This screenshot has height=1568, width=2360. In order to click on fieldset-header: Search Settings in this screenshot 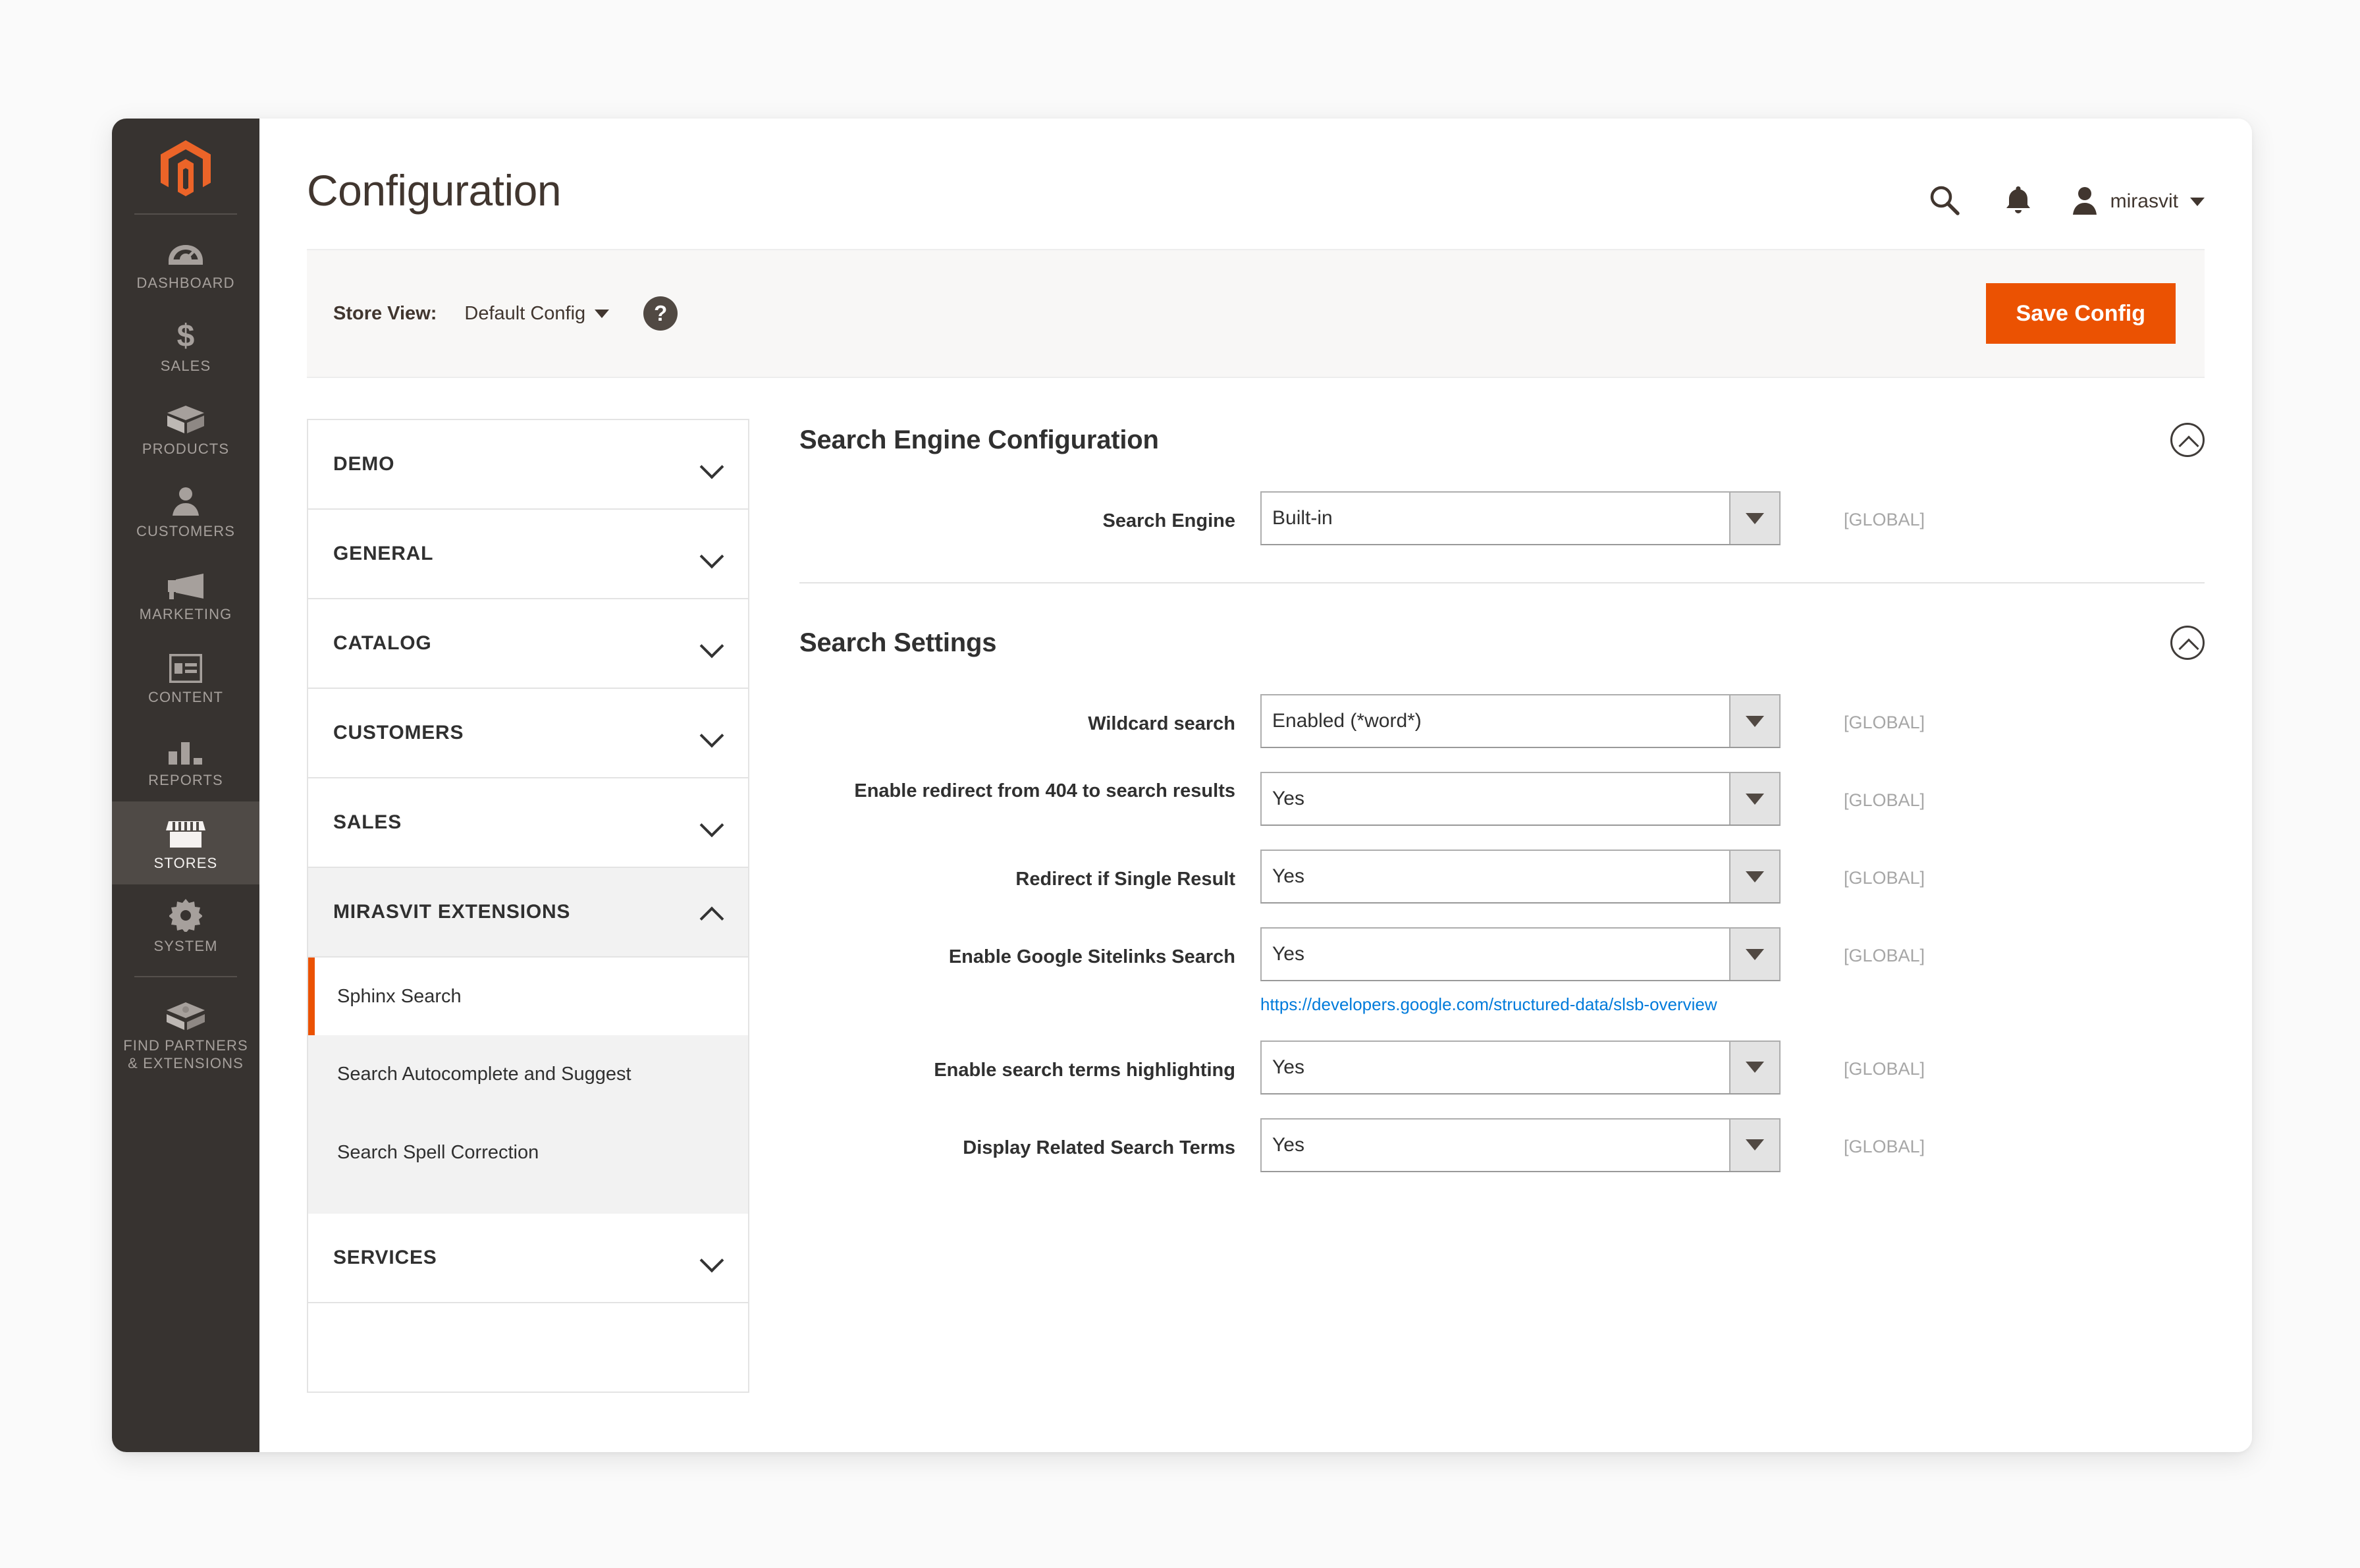, I will do `click(1502, 641)`.